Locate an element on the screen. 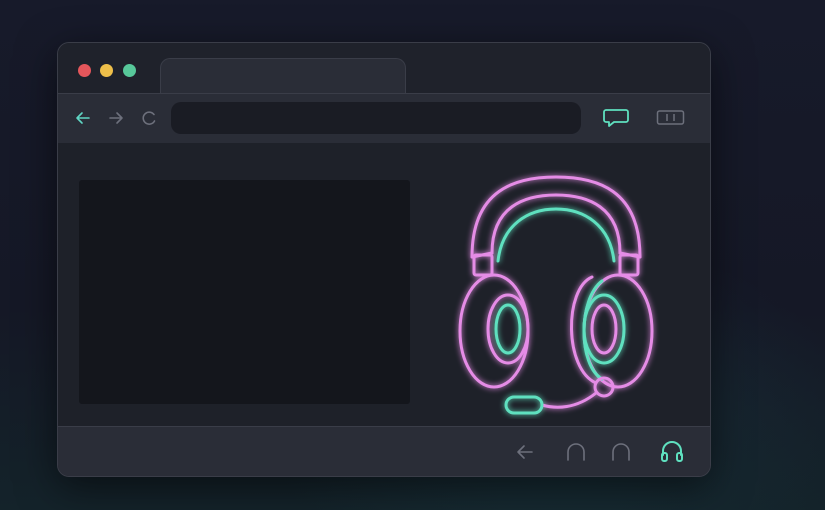 The image size is (825, 510). address-bar is located at coordinates (376, 118).